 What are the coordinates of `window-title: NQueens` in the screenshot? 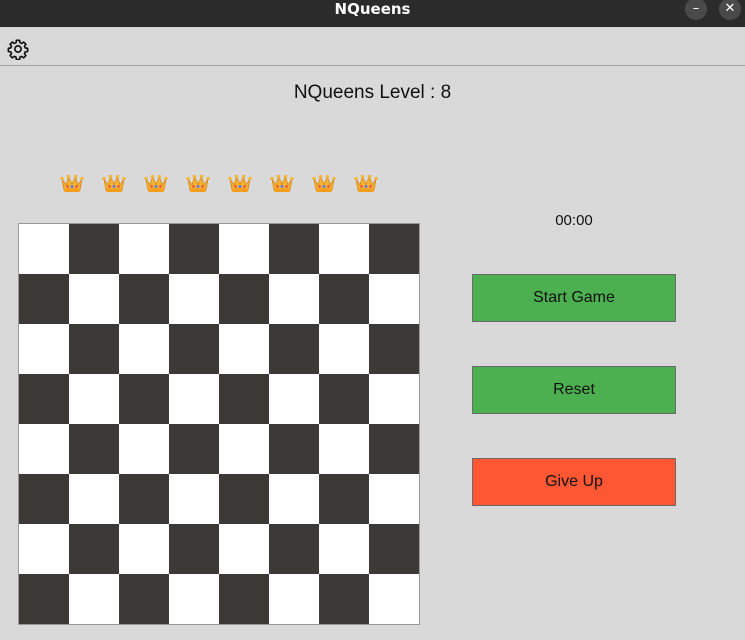 It's located at (372, 9).